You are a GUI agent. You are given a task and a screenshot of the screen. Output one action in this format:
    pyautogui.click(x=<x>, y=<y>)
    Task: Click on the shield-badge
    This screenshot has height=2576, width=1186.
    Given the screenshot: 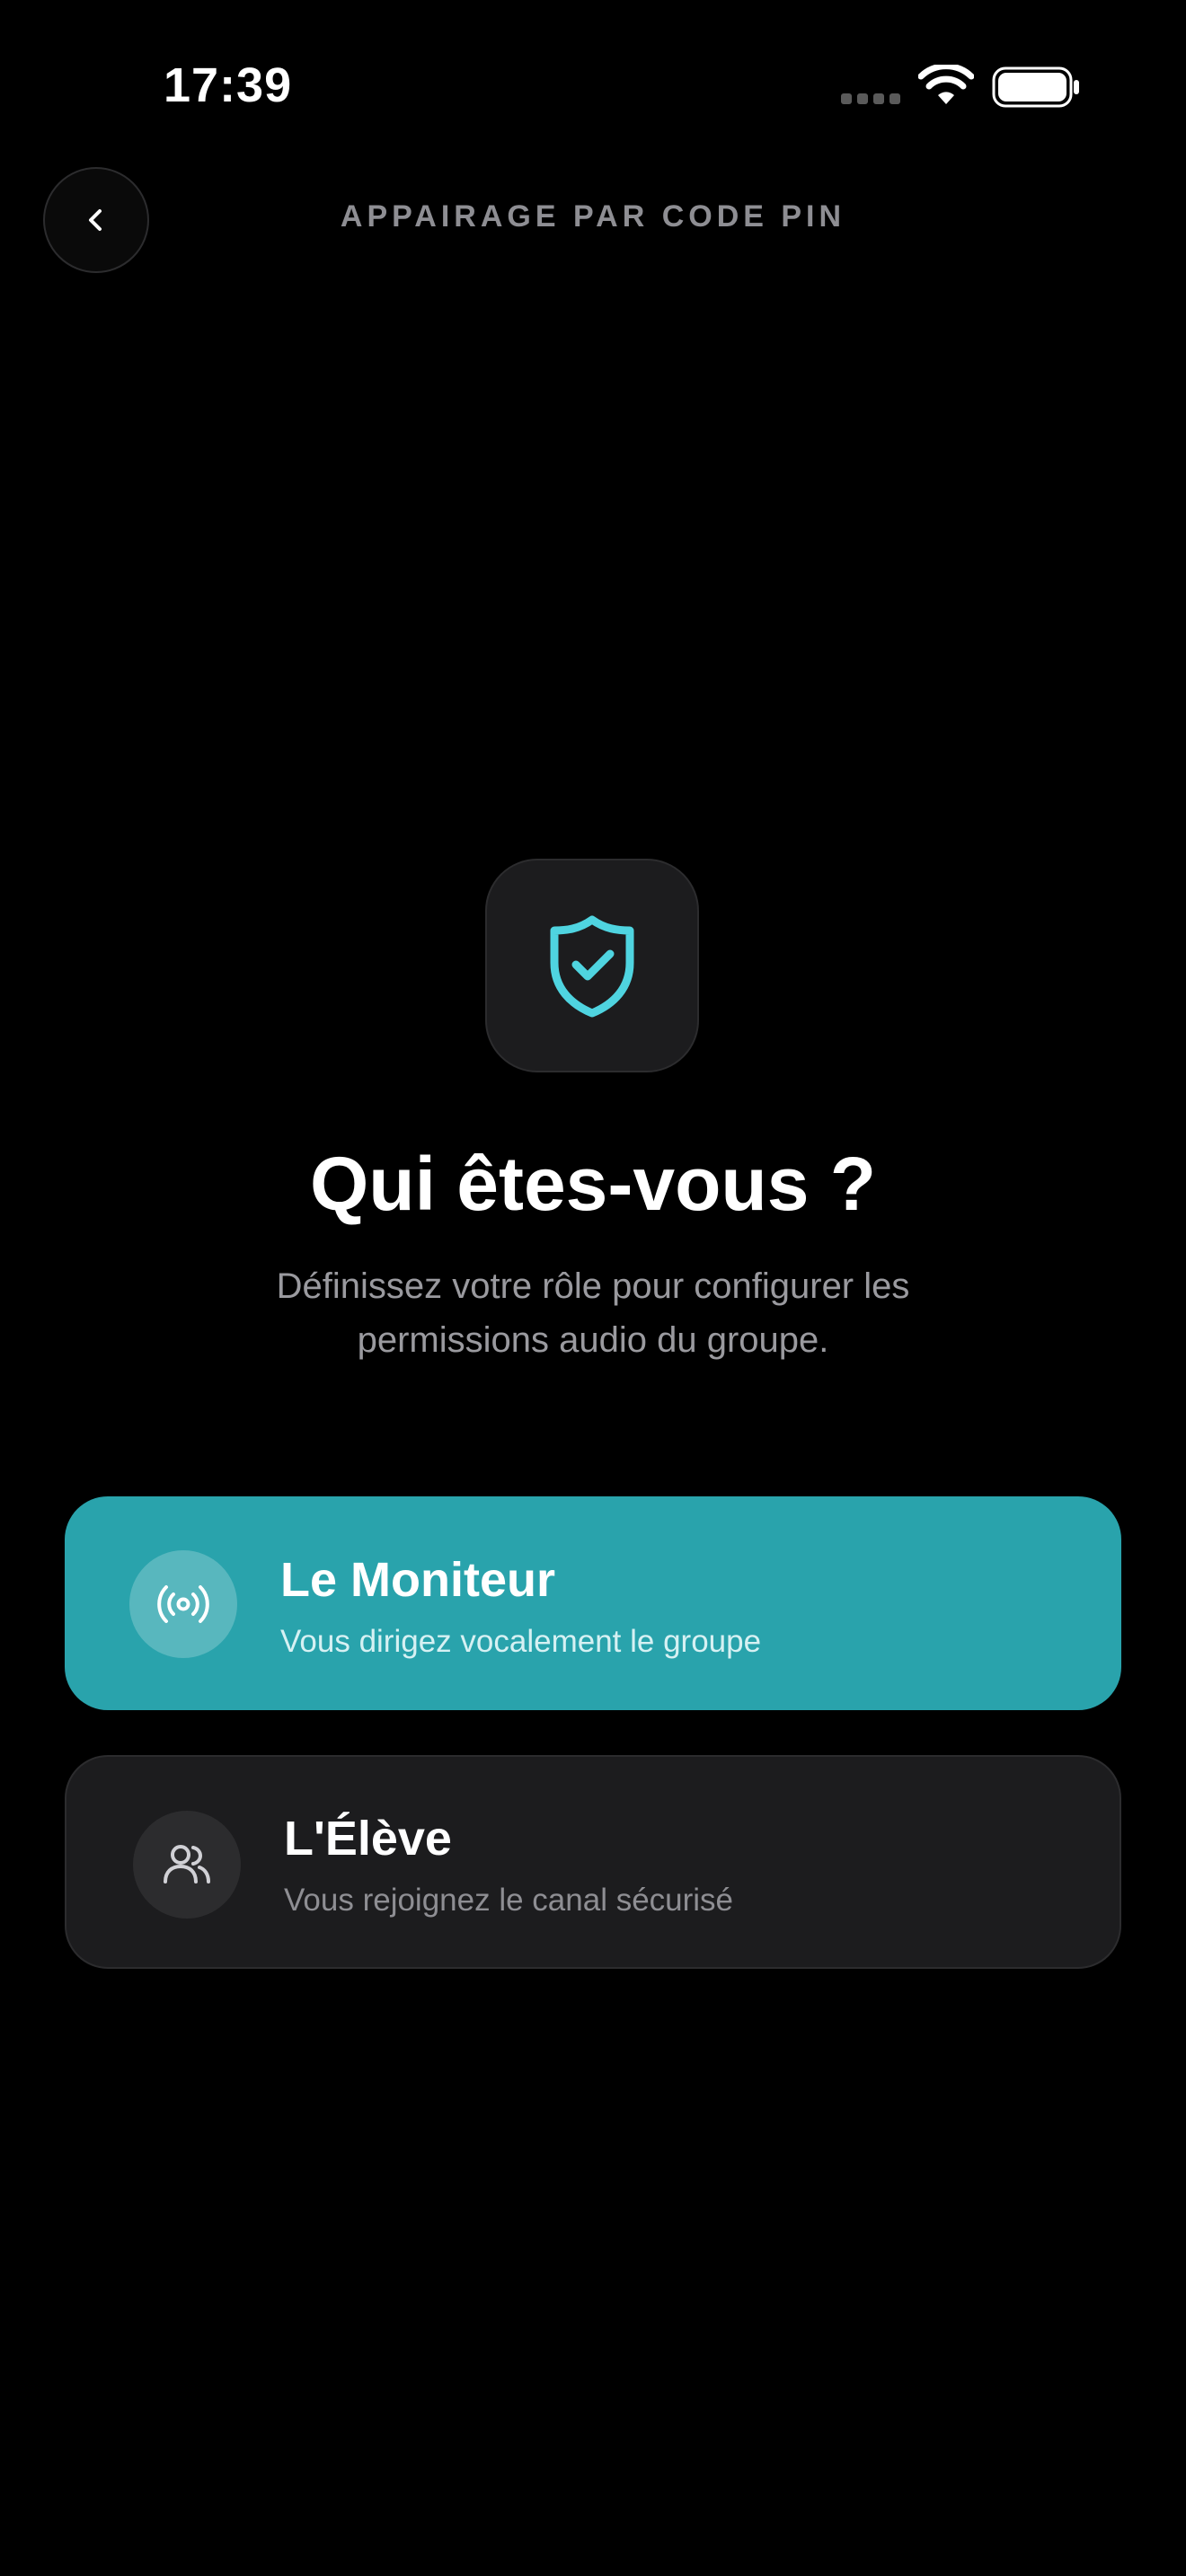 What is the action you would take?
    pyautogui.click(x=592, y=965)
    